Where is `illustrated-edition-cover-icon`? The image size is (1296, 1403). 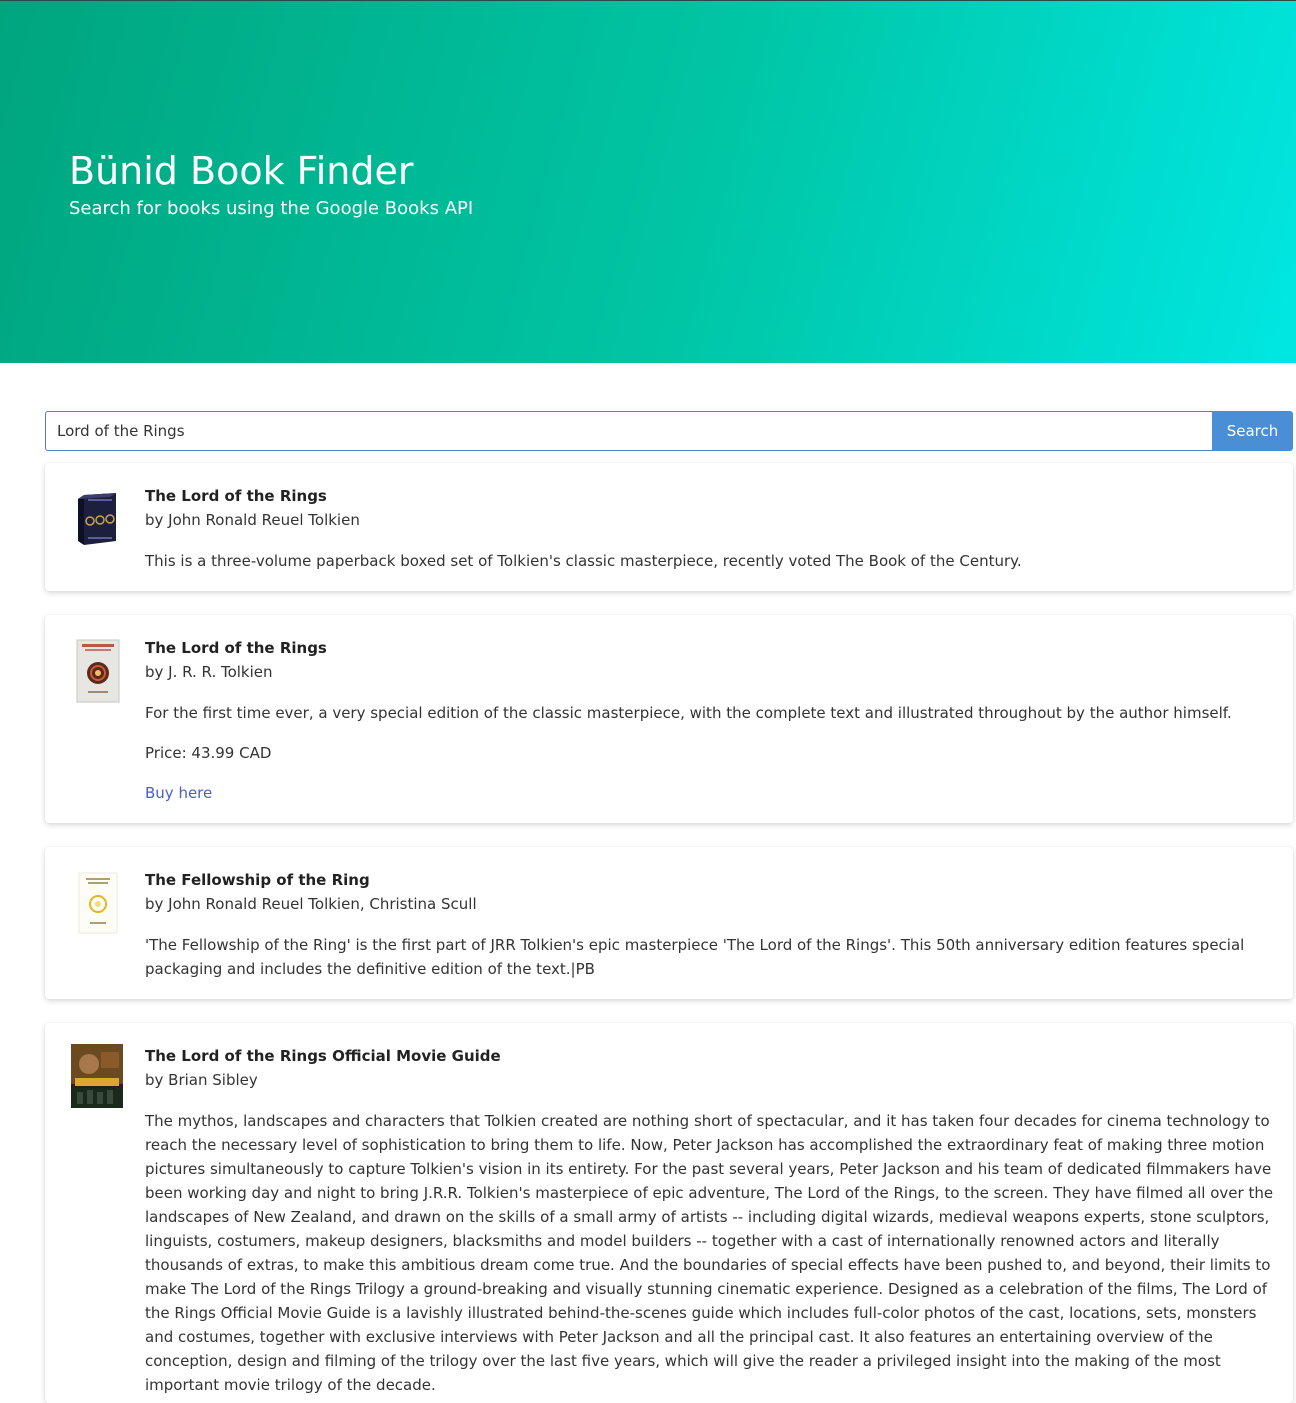 illustrated-edition-cover-icon is located at coordinates (98, 671).